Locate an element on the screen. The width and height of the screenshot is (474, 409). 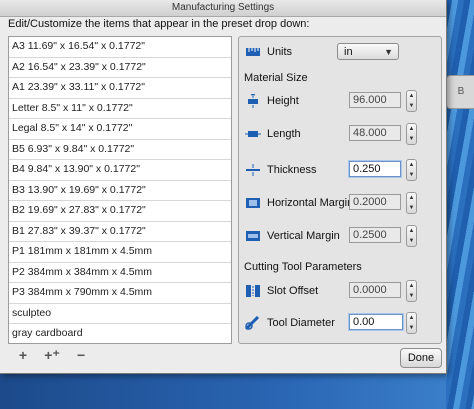
list-toolbar: + +⁺ − is located at coordinates (54, 356).